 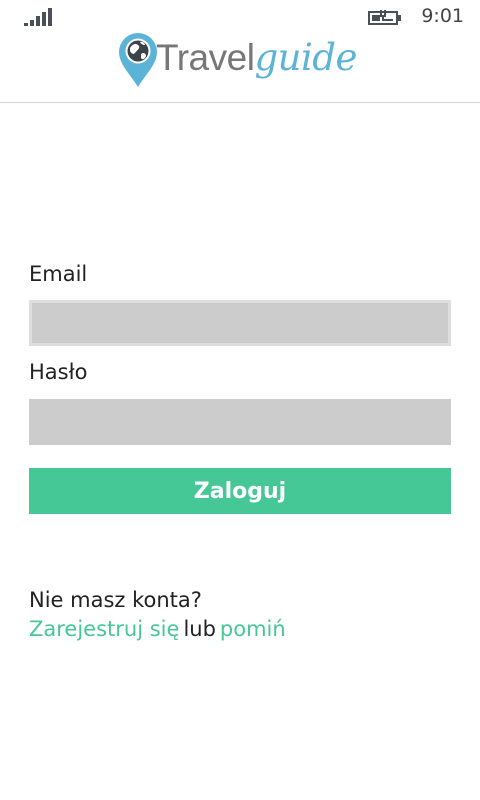 What do you see at coordinates (58, 372) in the screenshot?
I see `password-label: Hasło` at bounding box center [58, 372].